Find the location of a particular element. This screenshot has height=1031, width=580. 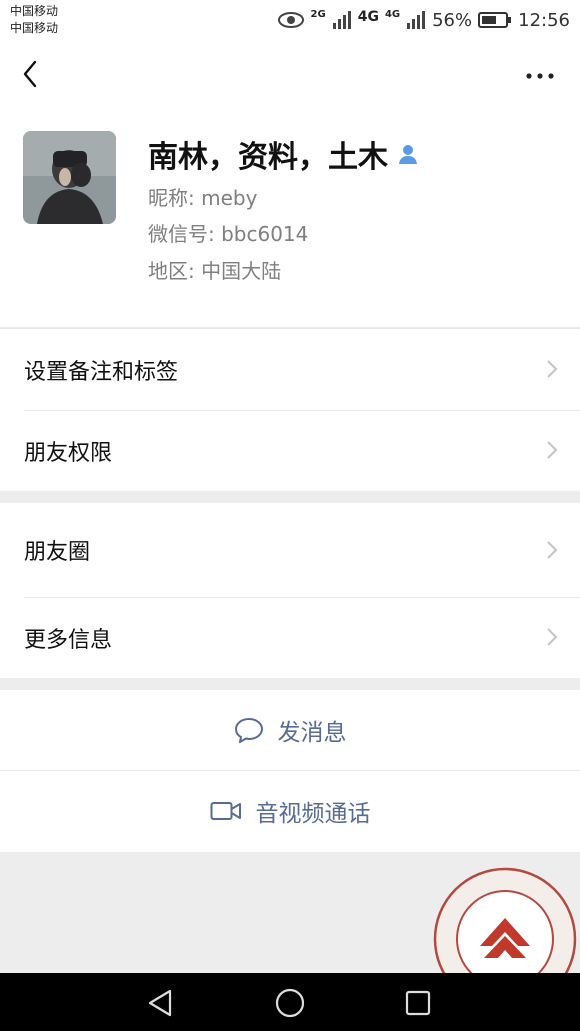

system-back-button is located at coordinates (160, 1003).